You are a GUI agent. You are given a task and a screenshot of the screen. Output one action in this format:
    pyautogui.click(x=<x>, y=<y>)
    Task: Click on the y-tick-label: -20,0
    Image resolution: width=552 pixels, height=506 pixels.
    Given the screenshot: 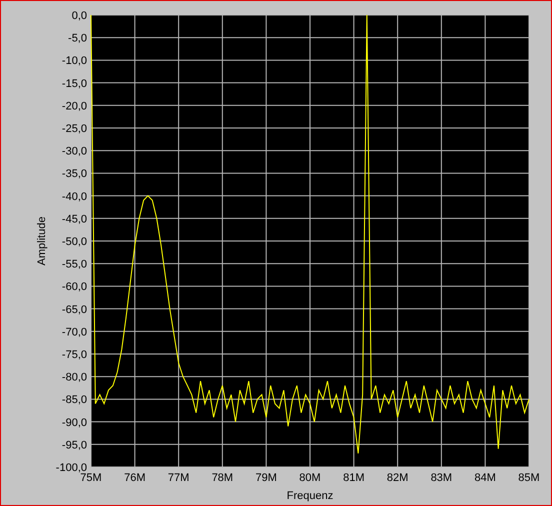 What is the action you would take?
    pyautogui.click(x=74, y=106)
    